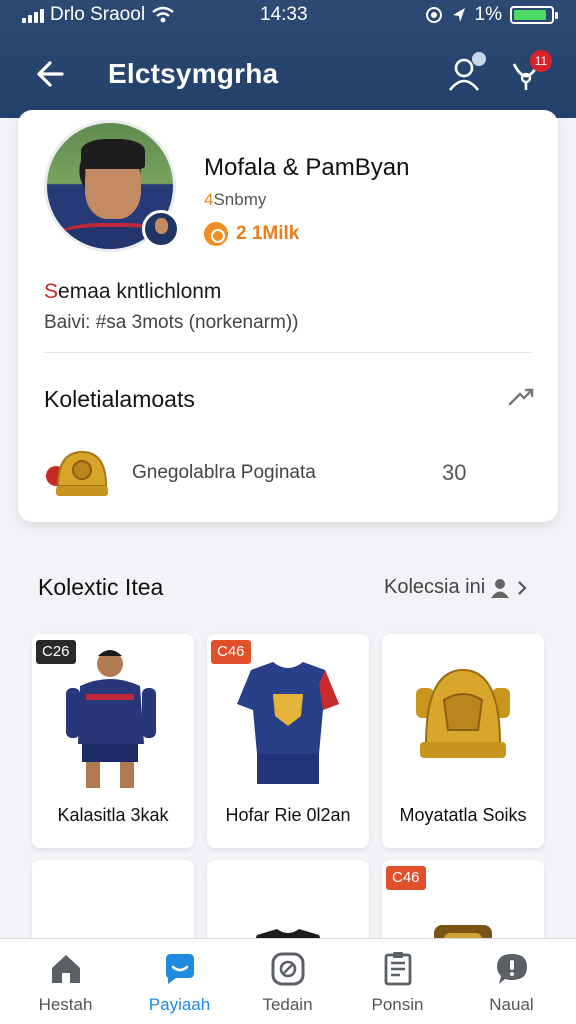 This screenshot has height=1024, width=576. Describe the element at coordinates (116, 944) in the screenshot. I see `red-helmet-image` at that location.